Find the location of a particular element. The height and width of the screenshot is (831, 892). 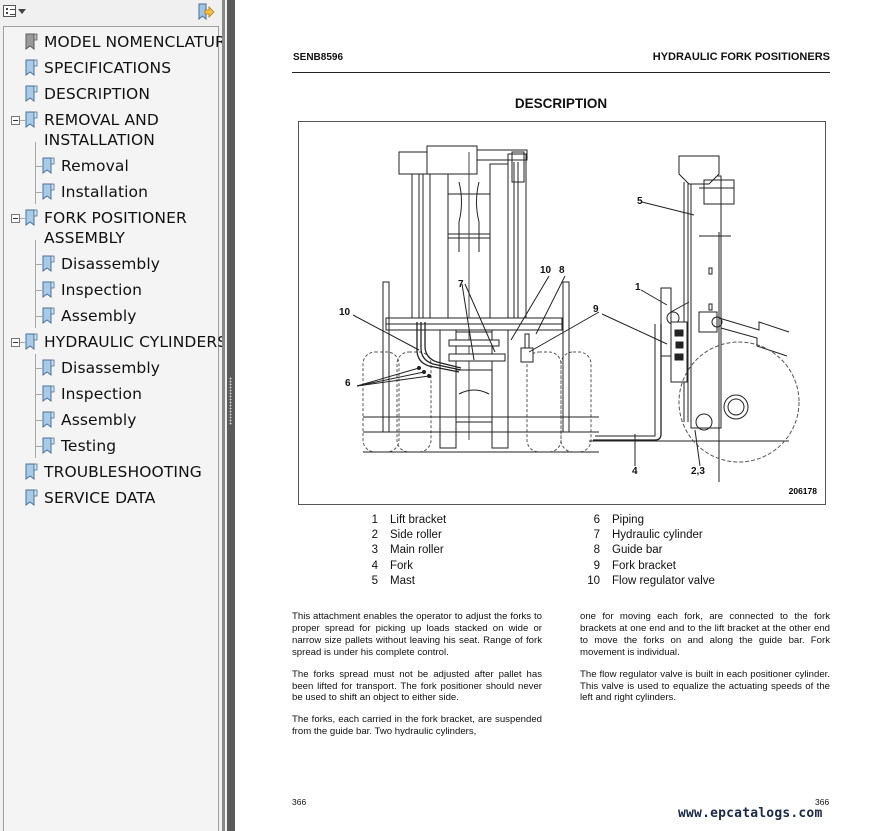

legend-number: 5 is located at coordinates (374, 580).